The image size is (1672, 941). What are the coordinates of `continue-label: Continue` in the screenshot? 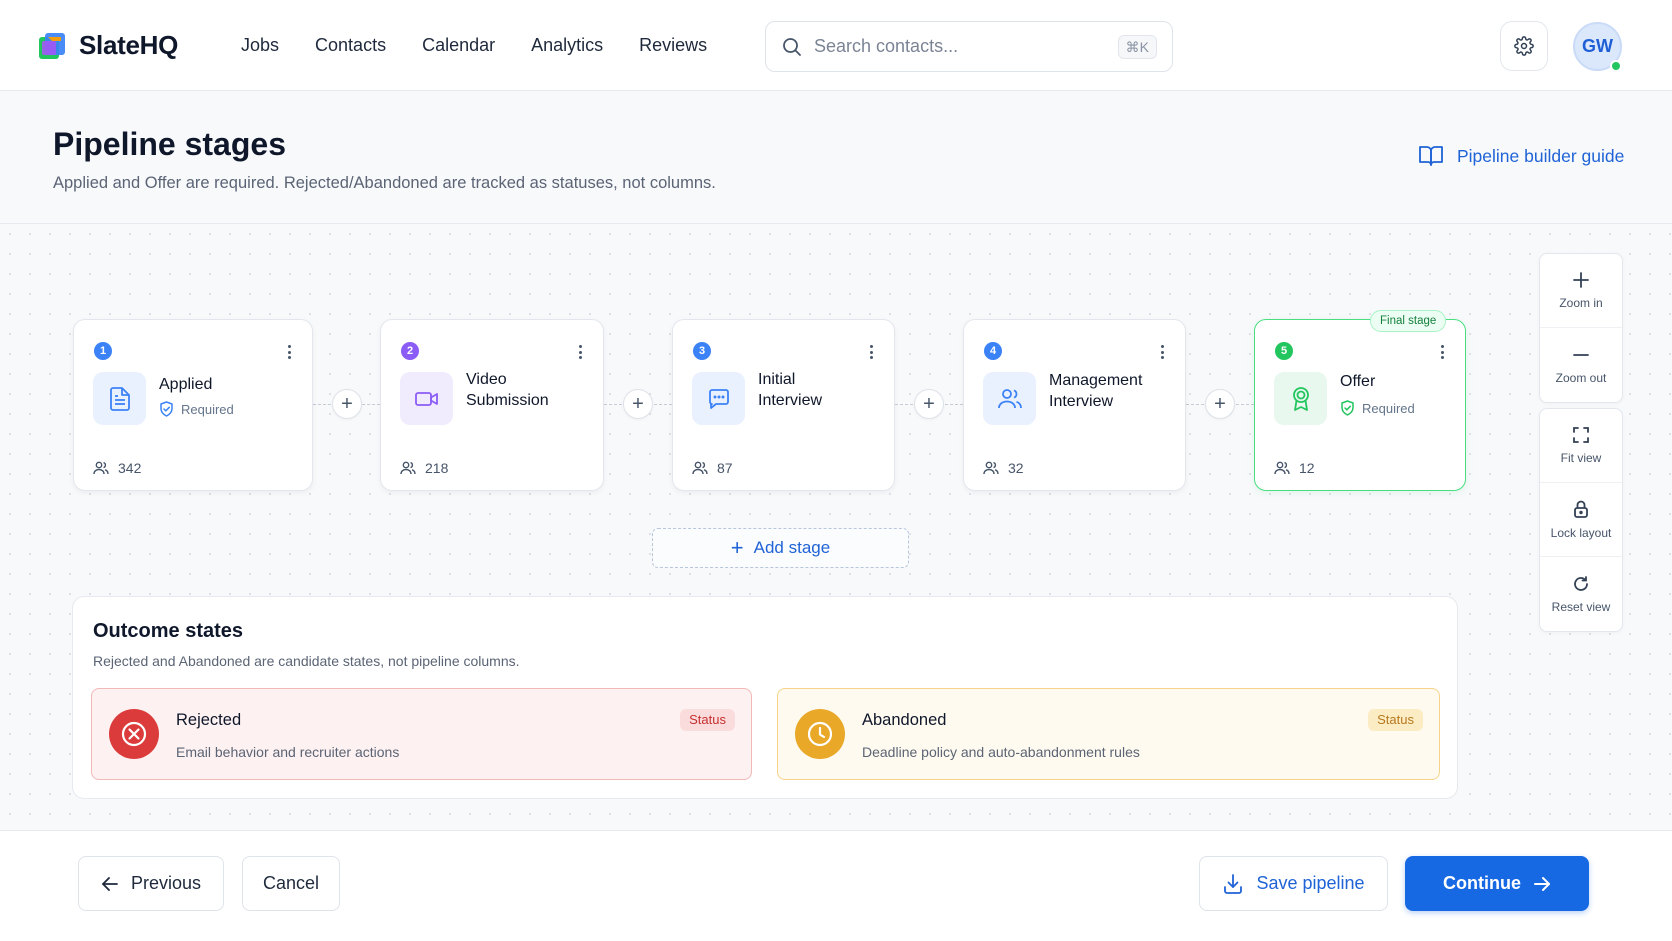 It's located at (1482, 883).